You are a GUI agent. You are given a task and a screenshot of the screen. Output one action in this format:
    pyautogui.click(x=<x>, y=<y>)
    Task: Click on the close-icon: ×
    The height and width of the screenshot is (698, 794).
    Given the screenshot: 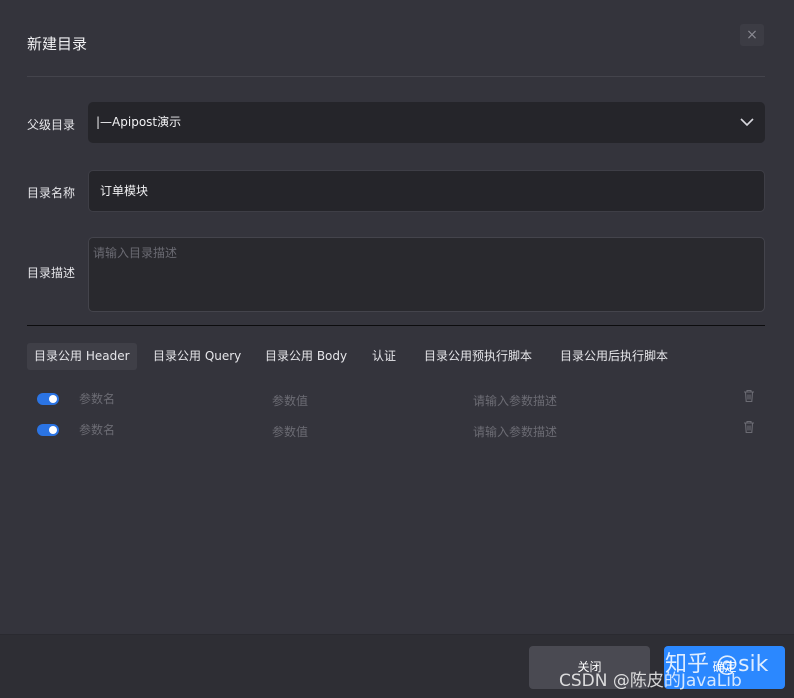 What is the action you would take?
    pyautogui.click(x=752, y=35)
    